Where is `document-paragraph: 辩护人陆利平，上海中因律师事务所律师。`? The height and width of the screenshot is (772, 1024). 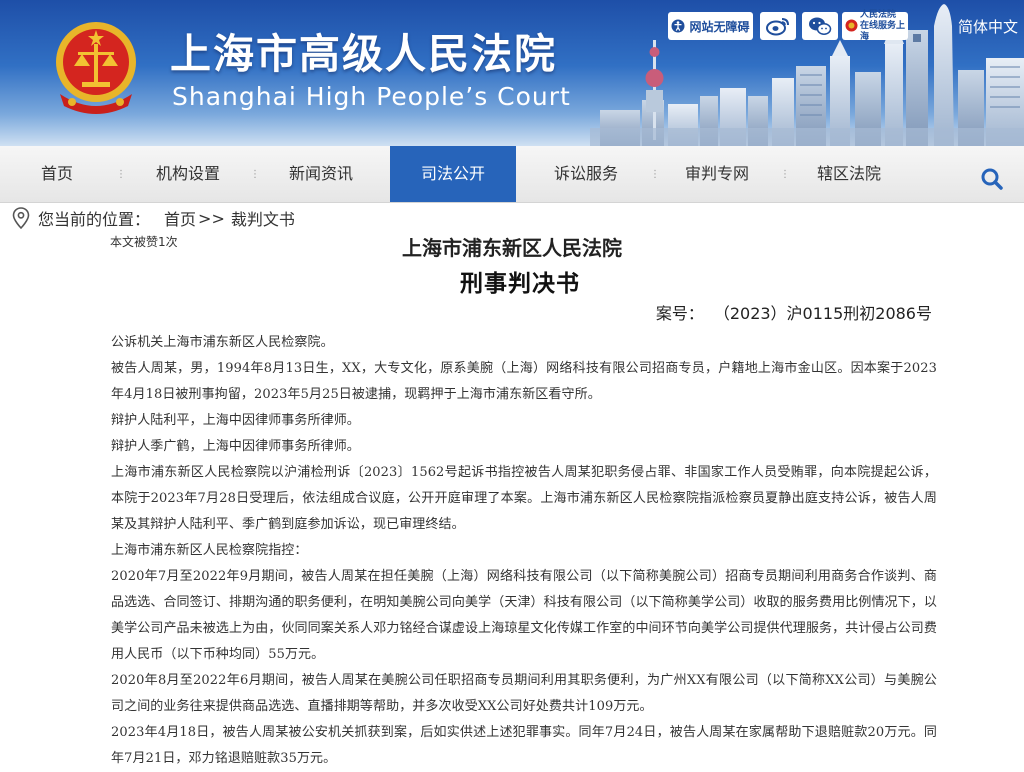
document-paragraph: 辩护人陆利平，上海中因律师事务所律师。 is located at coordinates (235, 420).